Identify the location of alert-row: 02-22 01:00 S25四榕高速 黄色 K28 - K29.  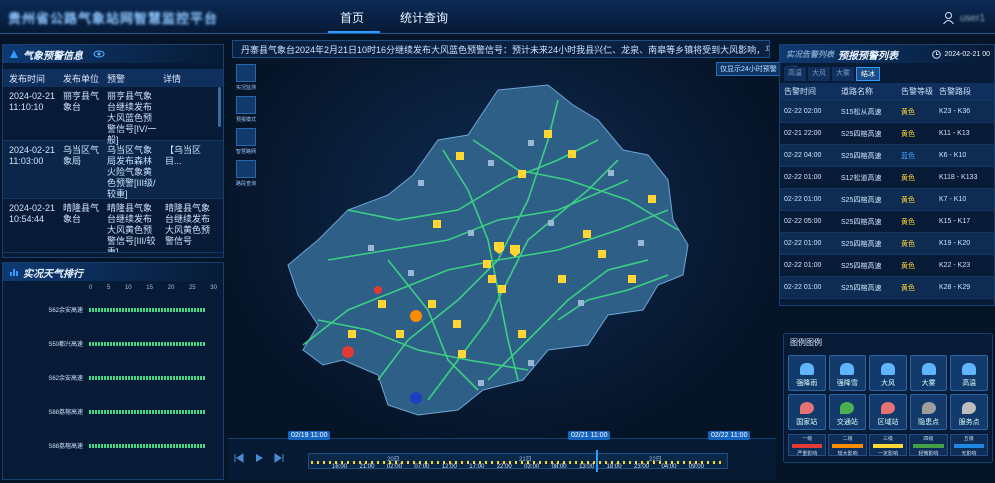
(887, 288).